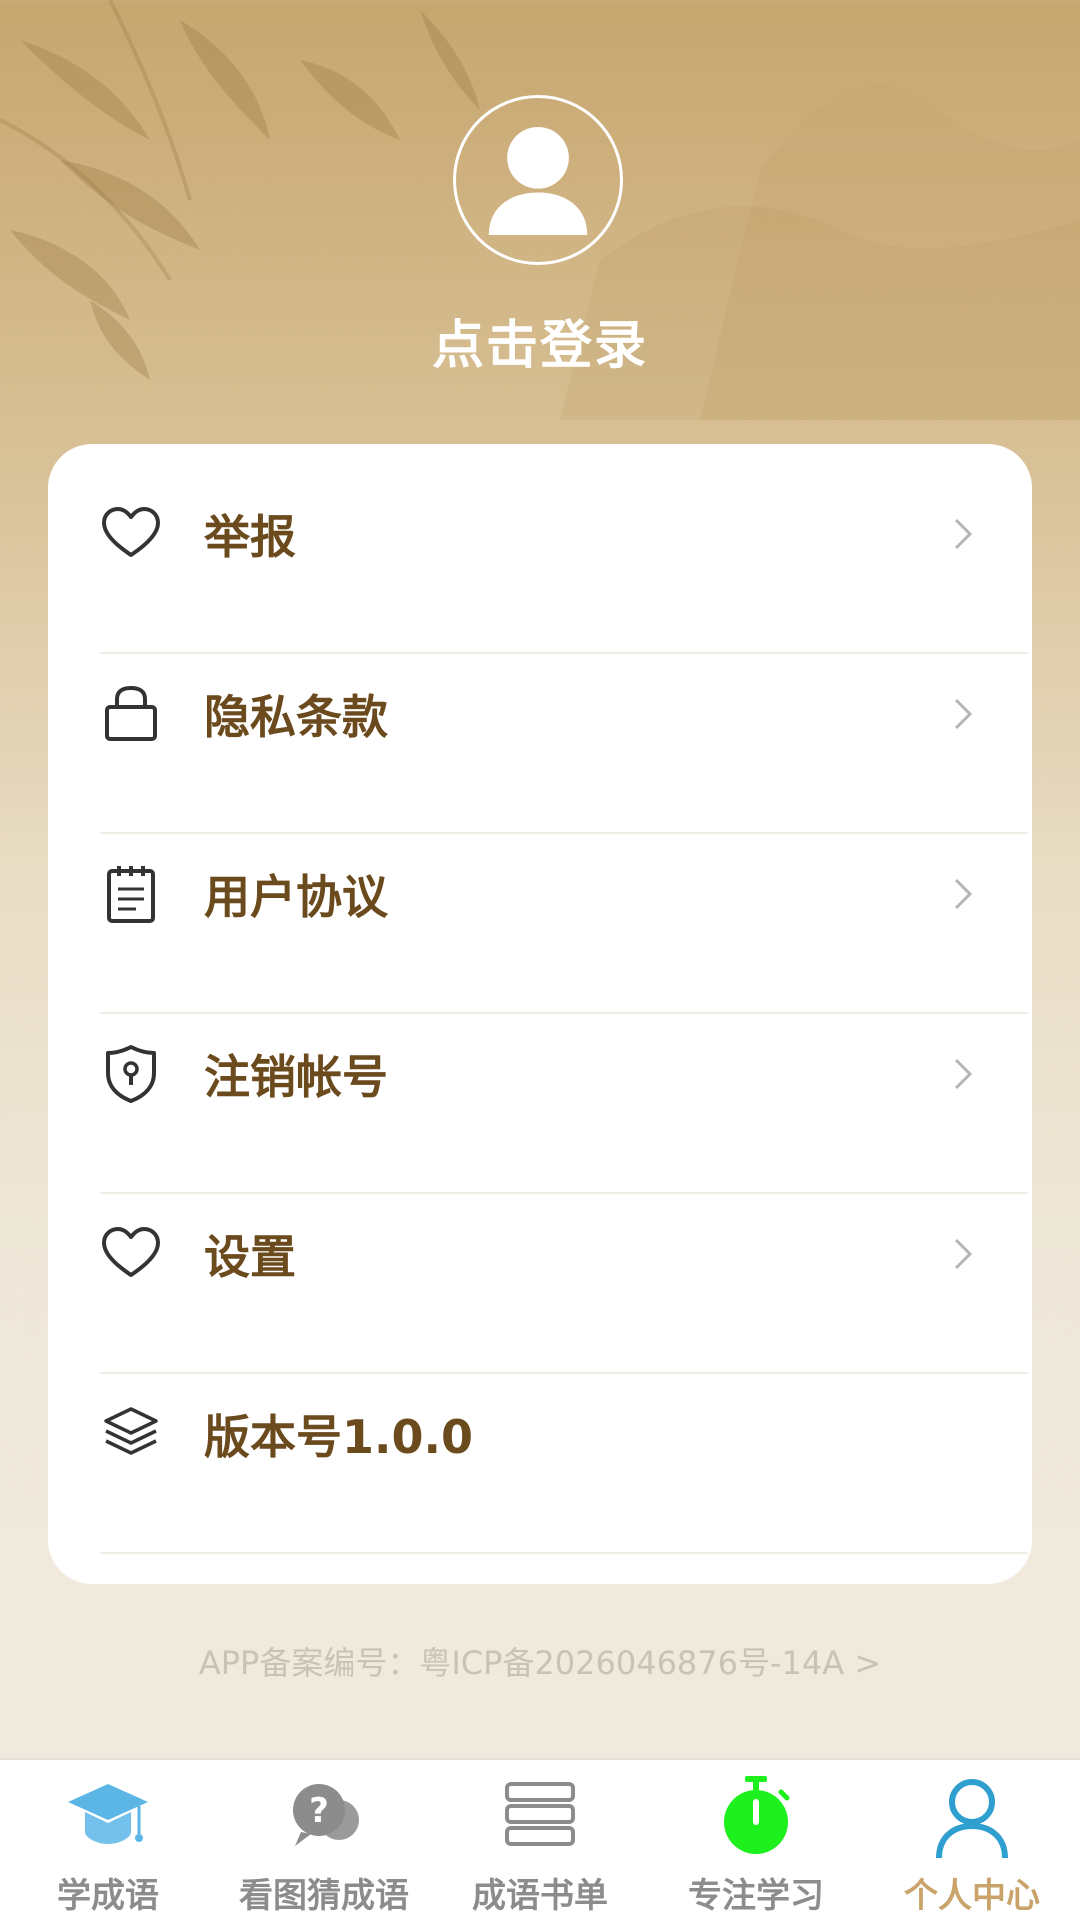 This screenshot has width=1080, height=1922. I want to click on tab-label: 看图猜成语, so click(324, 1896).